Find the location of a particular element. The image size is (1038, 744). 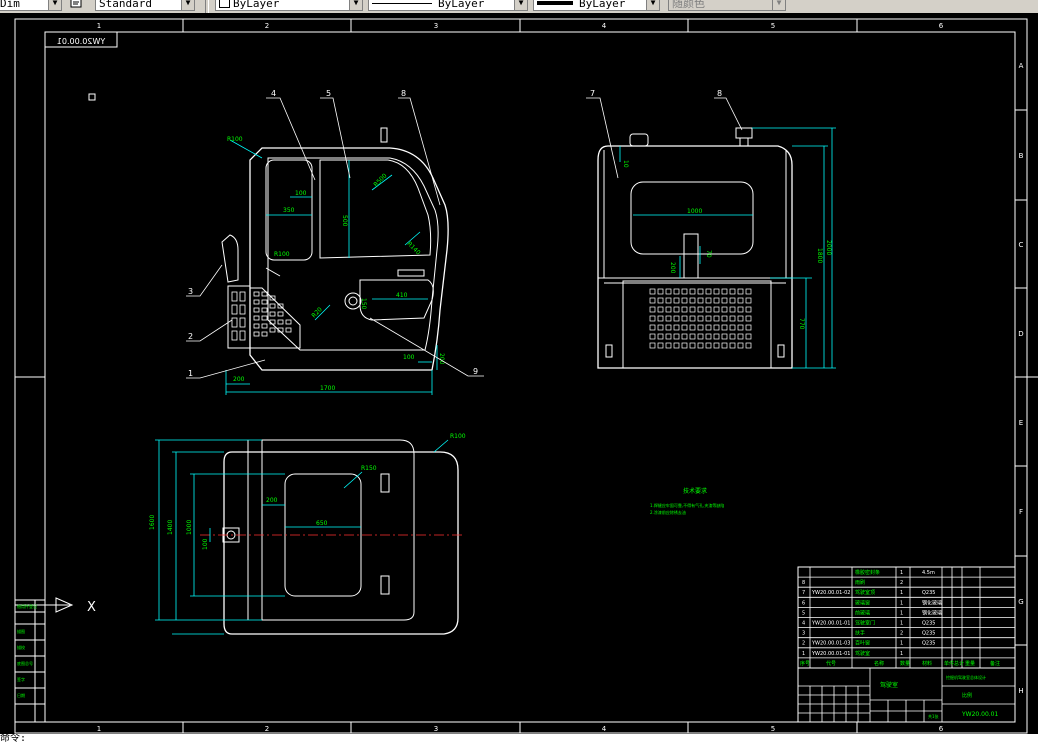

balloon-label: 3 is located at coordinates (190, 291).